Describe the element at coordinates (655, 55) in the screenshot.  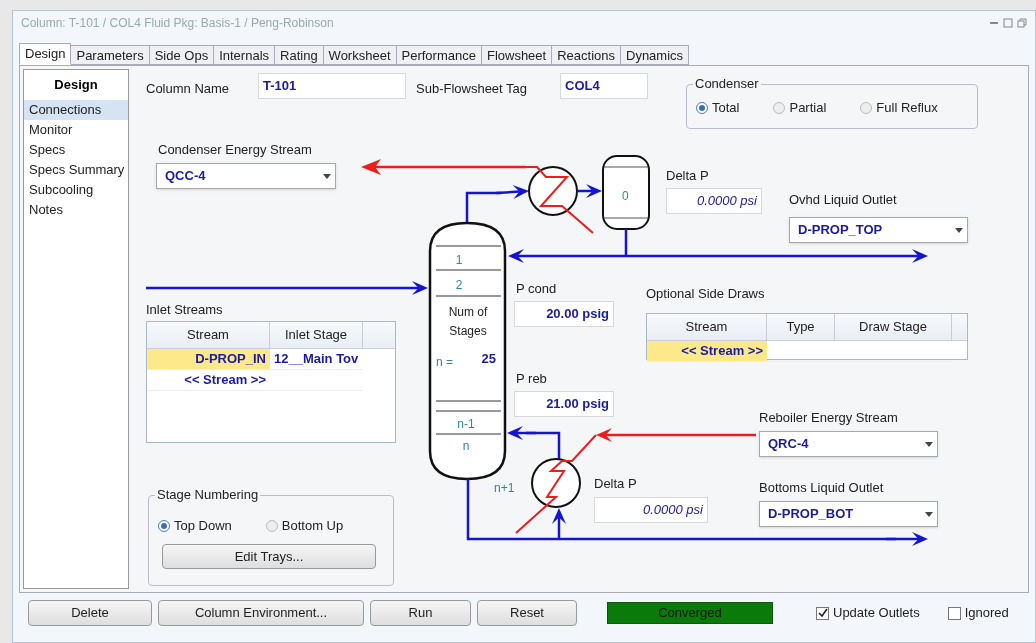
I see `tab: Dynamics` at that location.